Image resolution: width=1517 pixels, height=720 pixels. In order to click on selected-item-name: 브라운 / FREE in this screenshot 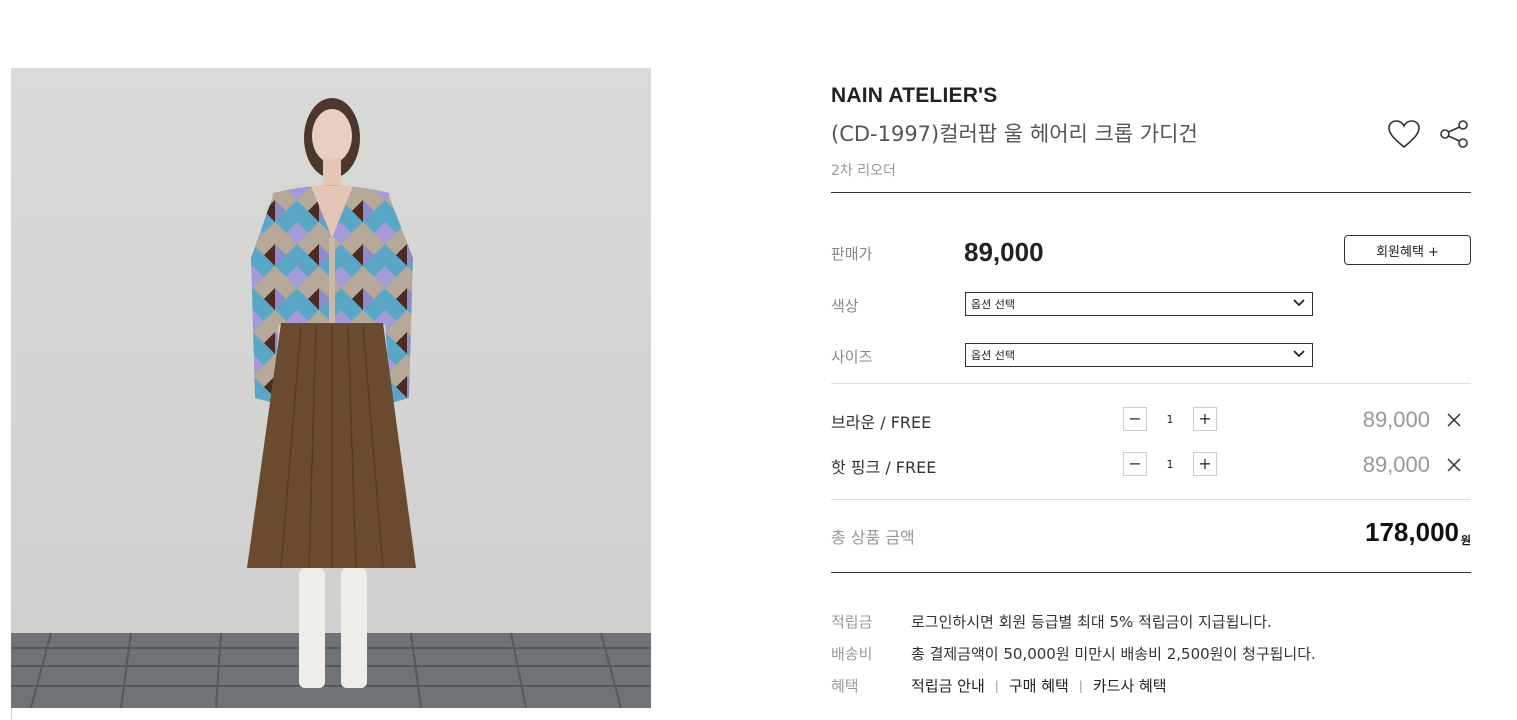, I will do `click(881, 422)`.